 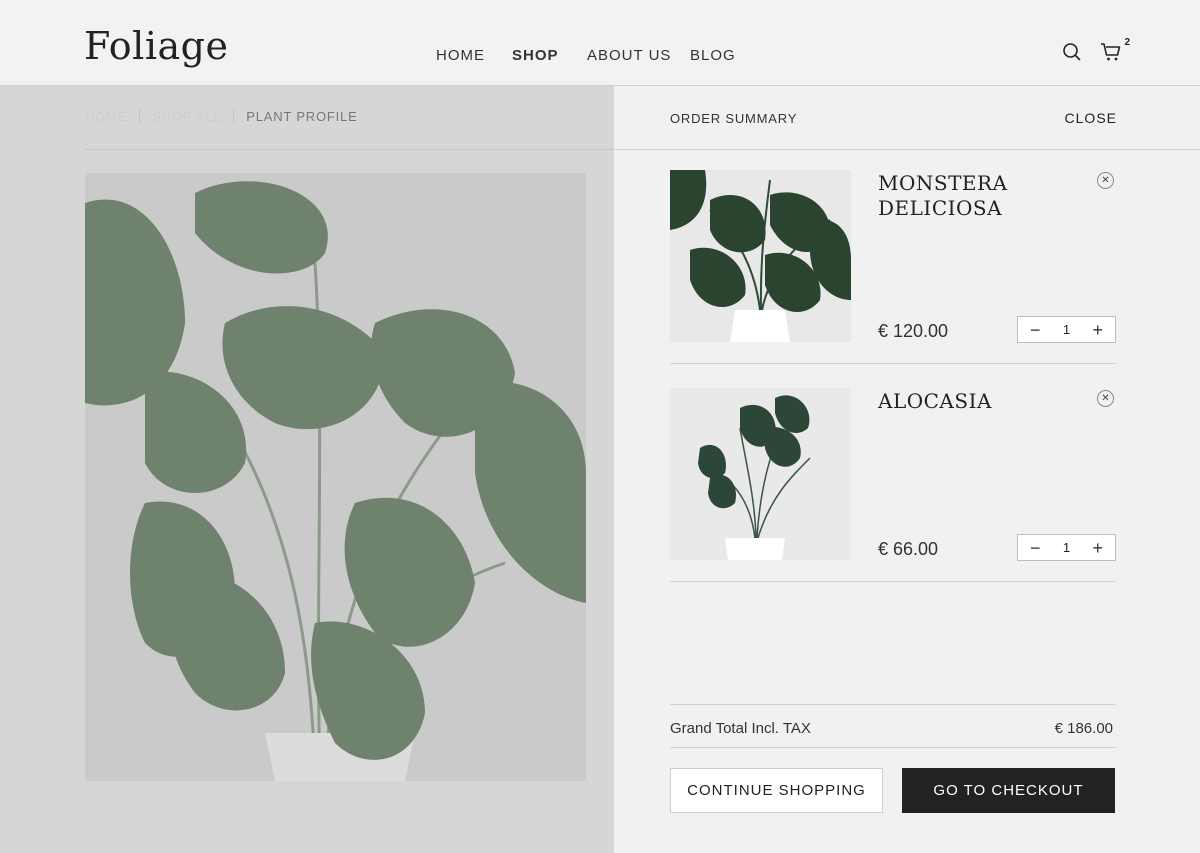 I want to click on breadcrumb-shop-all: SHOP ALL, so click(x=193, y=116).